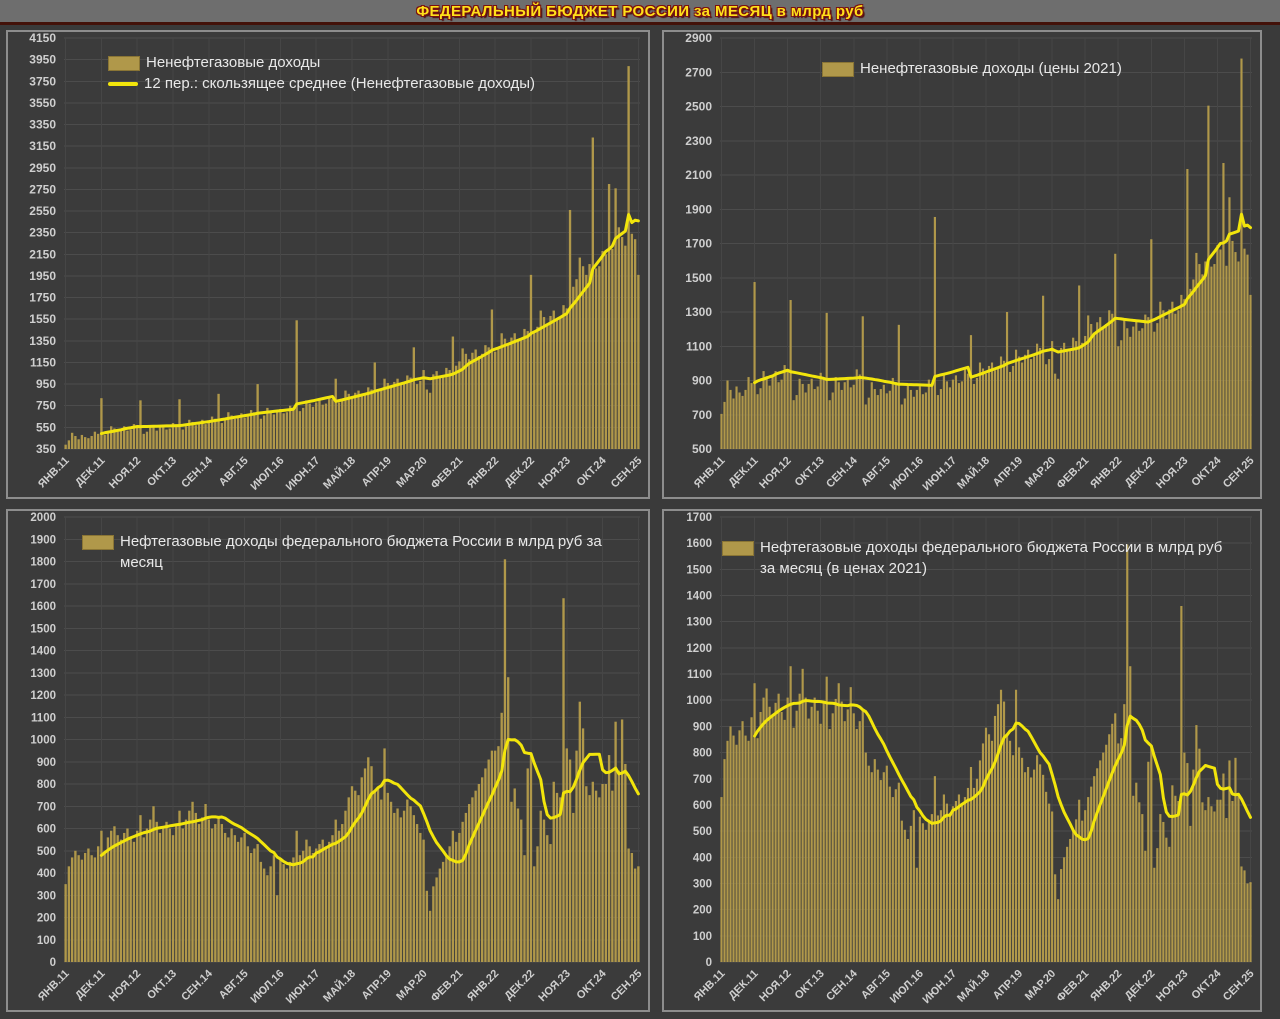 This screenshot has height=1019, width=1280. Describe the element at coordinates (43, 563) in the screenshot. I see `svg-text: 1800` at that location.